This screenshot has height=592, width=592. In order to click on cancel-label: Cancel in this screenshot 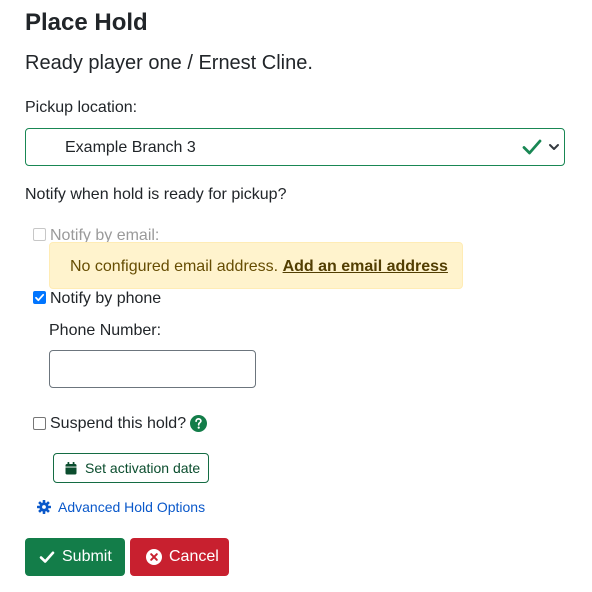, I will do `click(194, 556)`.